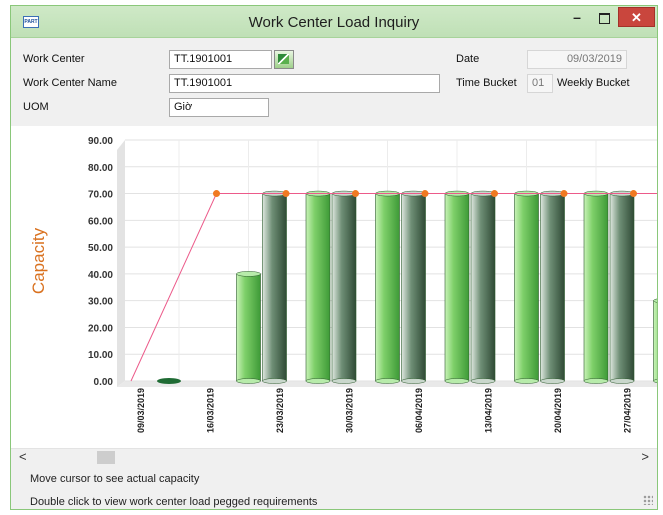  Describe the element at coordinates (350, 410) in the screenshot. I see `x-tick-label: 30/03/2019` at that location.